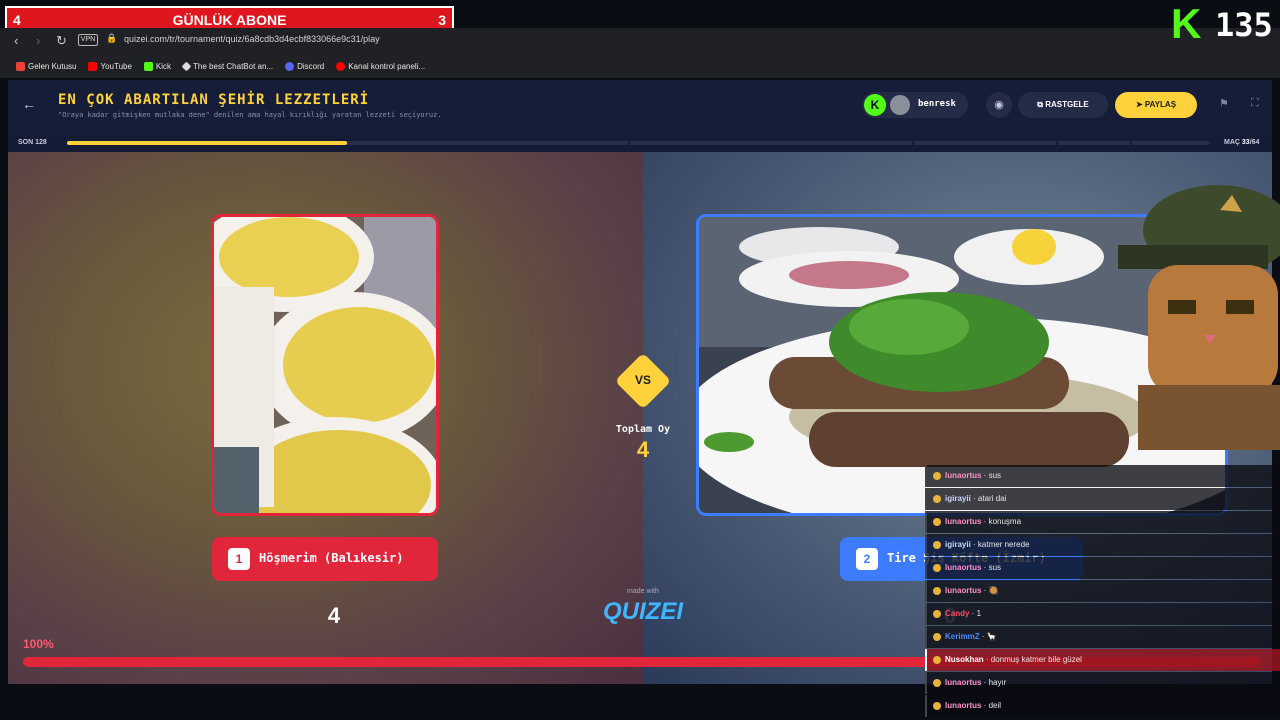 This screenshot has width=1280, height=720. What do you see at coordinates (999, 105) in the screenshot?
I see `eye-icon: ◉` at bounding box center [999, 105].